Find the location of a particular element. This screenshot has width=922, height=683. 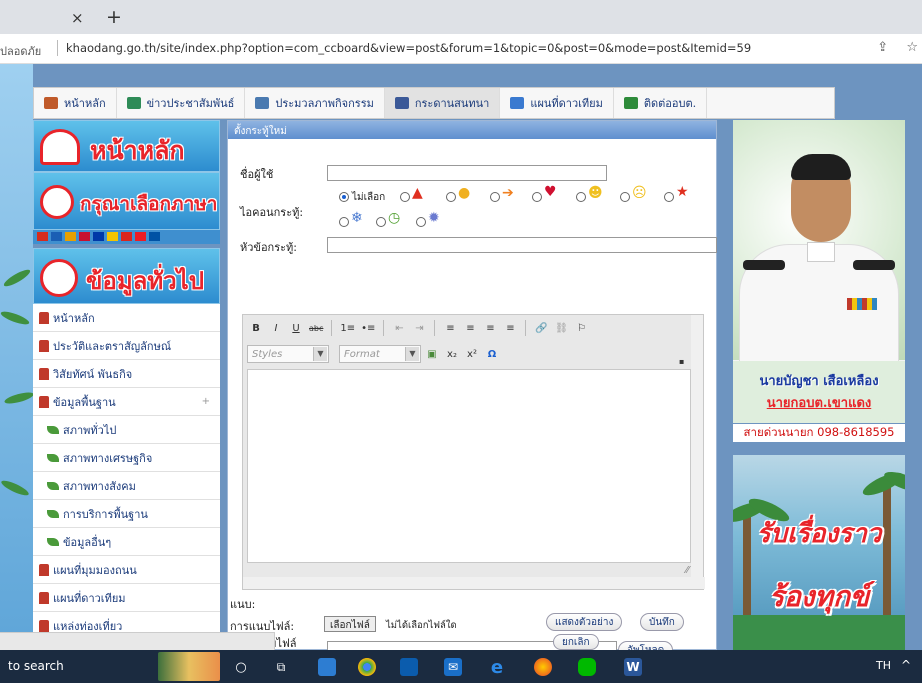

editor-collapse-icon: ▪ is located at coordinates (681, 361).